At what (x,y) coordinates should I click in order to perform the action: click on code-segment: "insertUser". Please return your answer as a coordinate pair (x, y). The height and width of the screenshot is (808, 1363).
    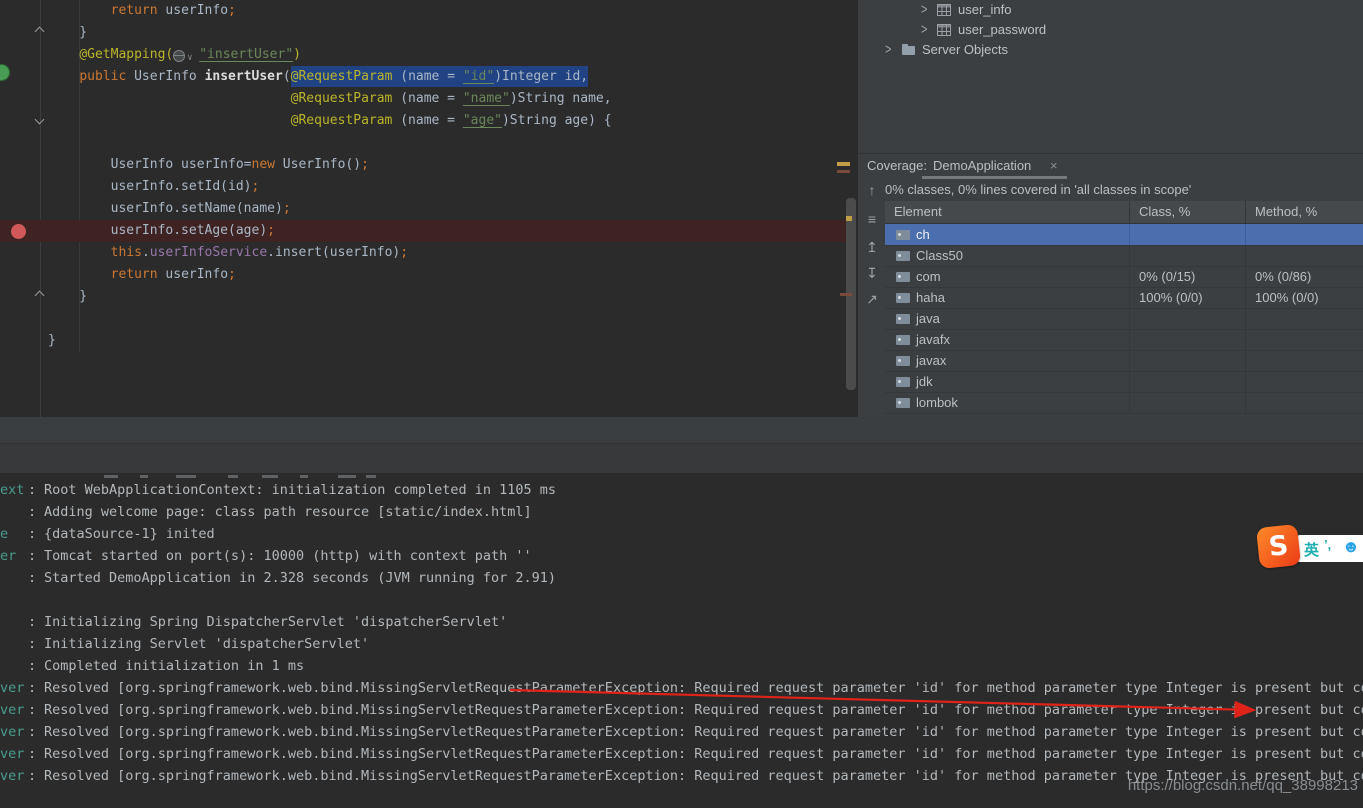
    Looking at the image, I should click on (246, 54).